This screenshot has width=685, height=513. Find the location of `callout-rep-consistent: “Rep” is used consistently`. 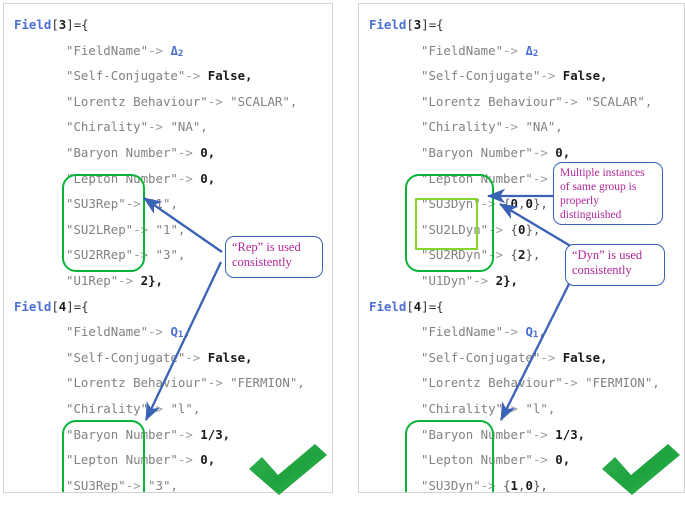

callout-rep-consistent: “Rep” is used consistently is located at coordinates (274, 257).